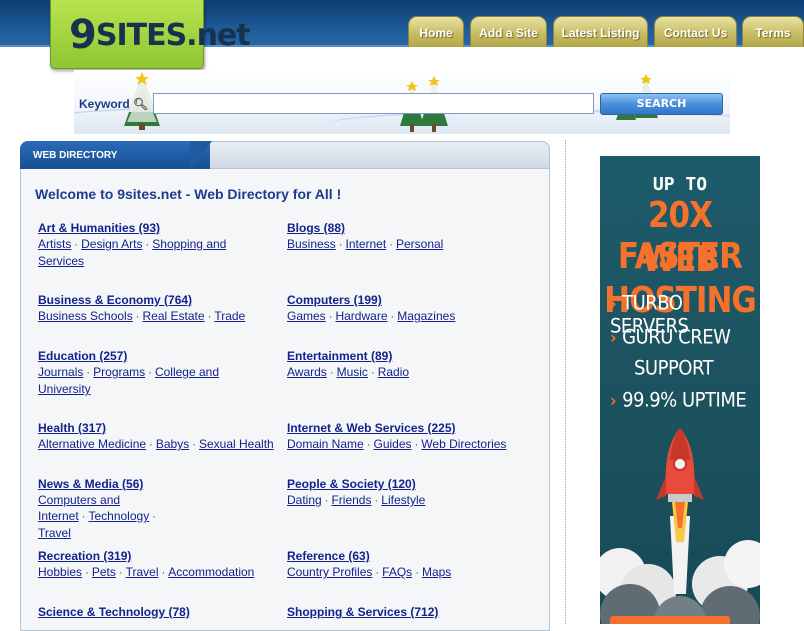 The width and height of the screenshot is (804, 631). Describe the element at coordinates (403, 500) in the screenshot. I see `subcategory-link: Lifestyle` at that location.